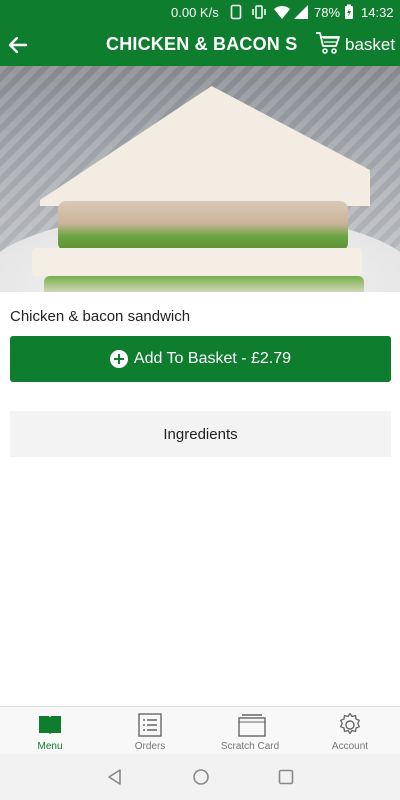 This screenshot has height=800, width=400. Describe the element at coordinates (282, 13) in the screenshot. I see `wifi-icon` at that location.